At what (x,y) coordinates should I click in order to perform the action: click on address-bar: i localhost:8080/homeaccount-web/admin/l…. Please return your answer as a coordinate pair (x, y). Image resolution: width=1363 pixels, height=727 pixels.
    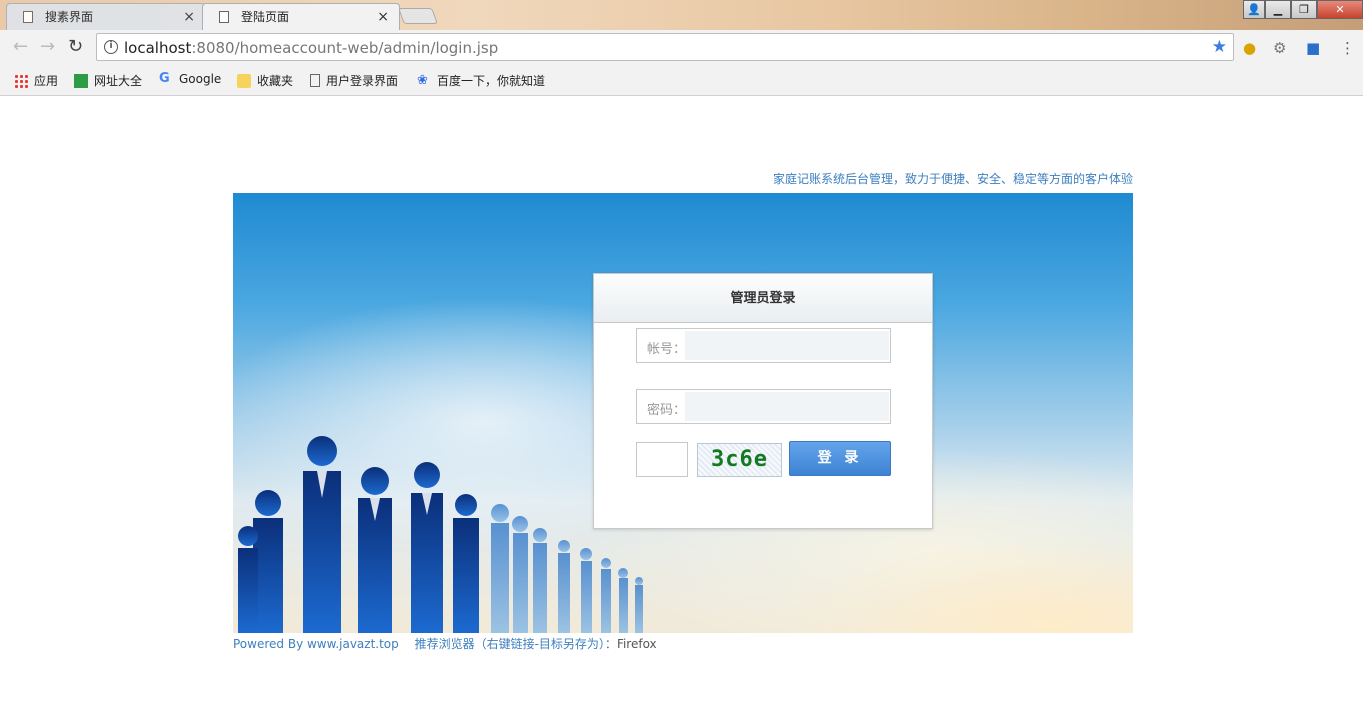
    Looking at the image, I should click on (665, 47).